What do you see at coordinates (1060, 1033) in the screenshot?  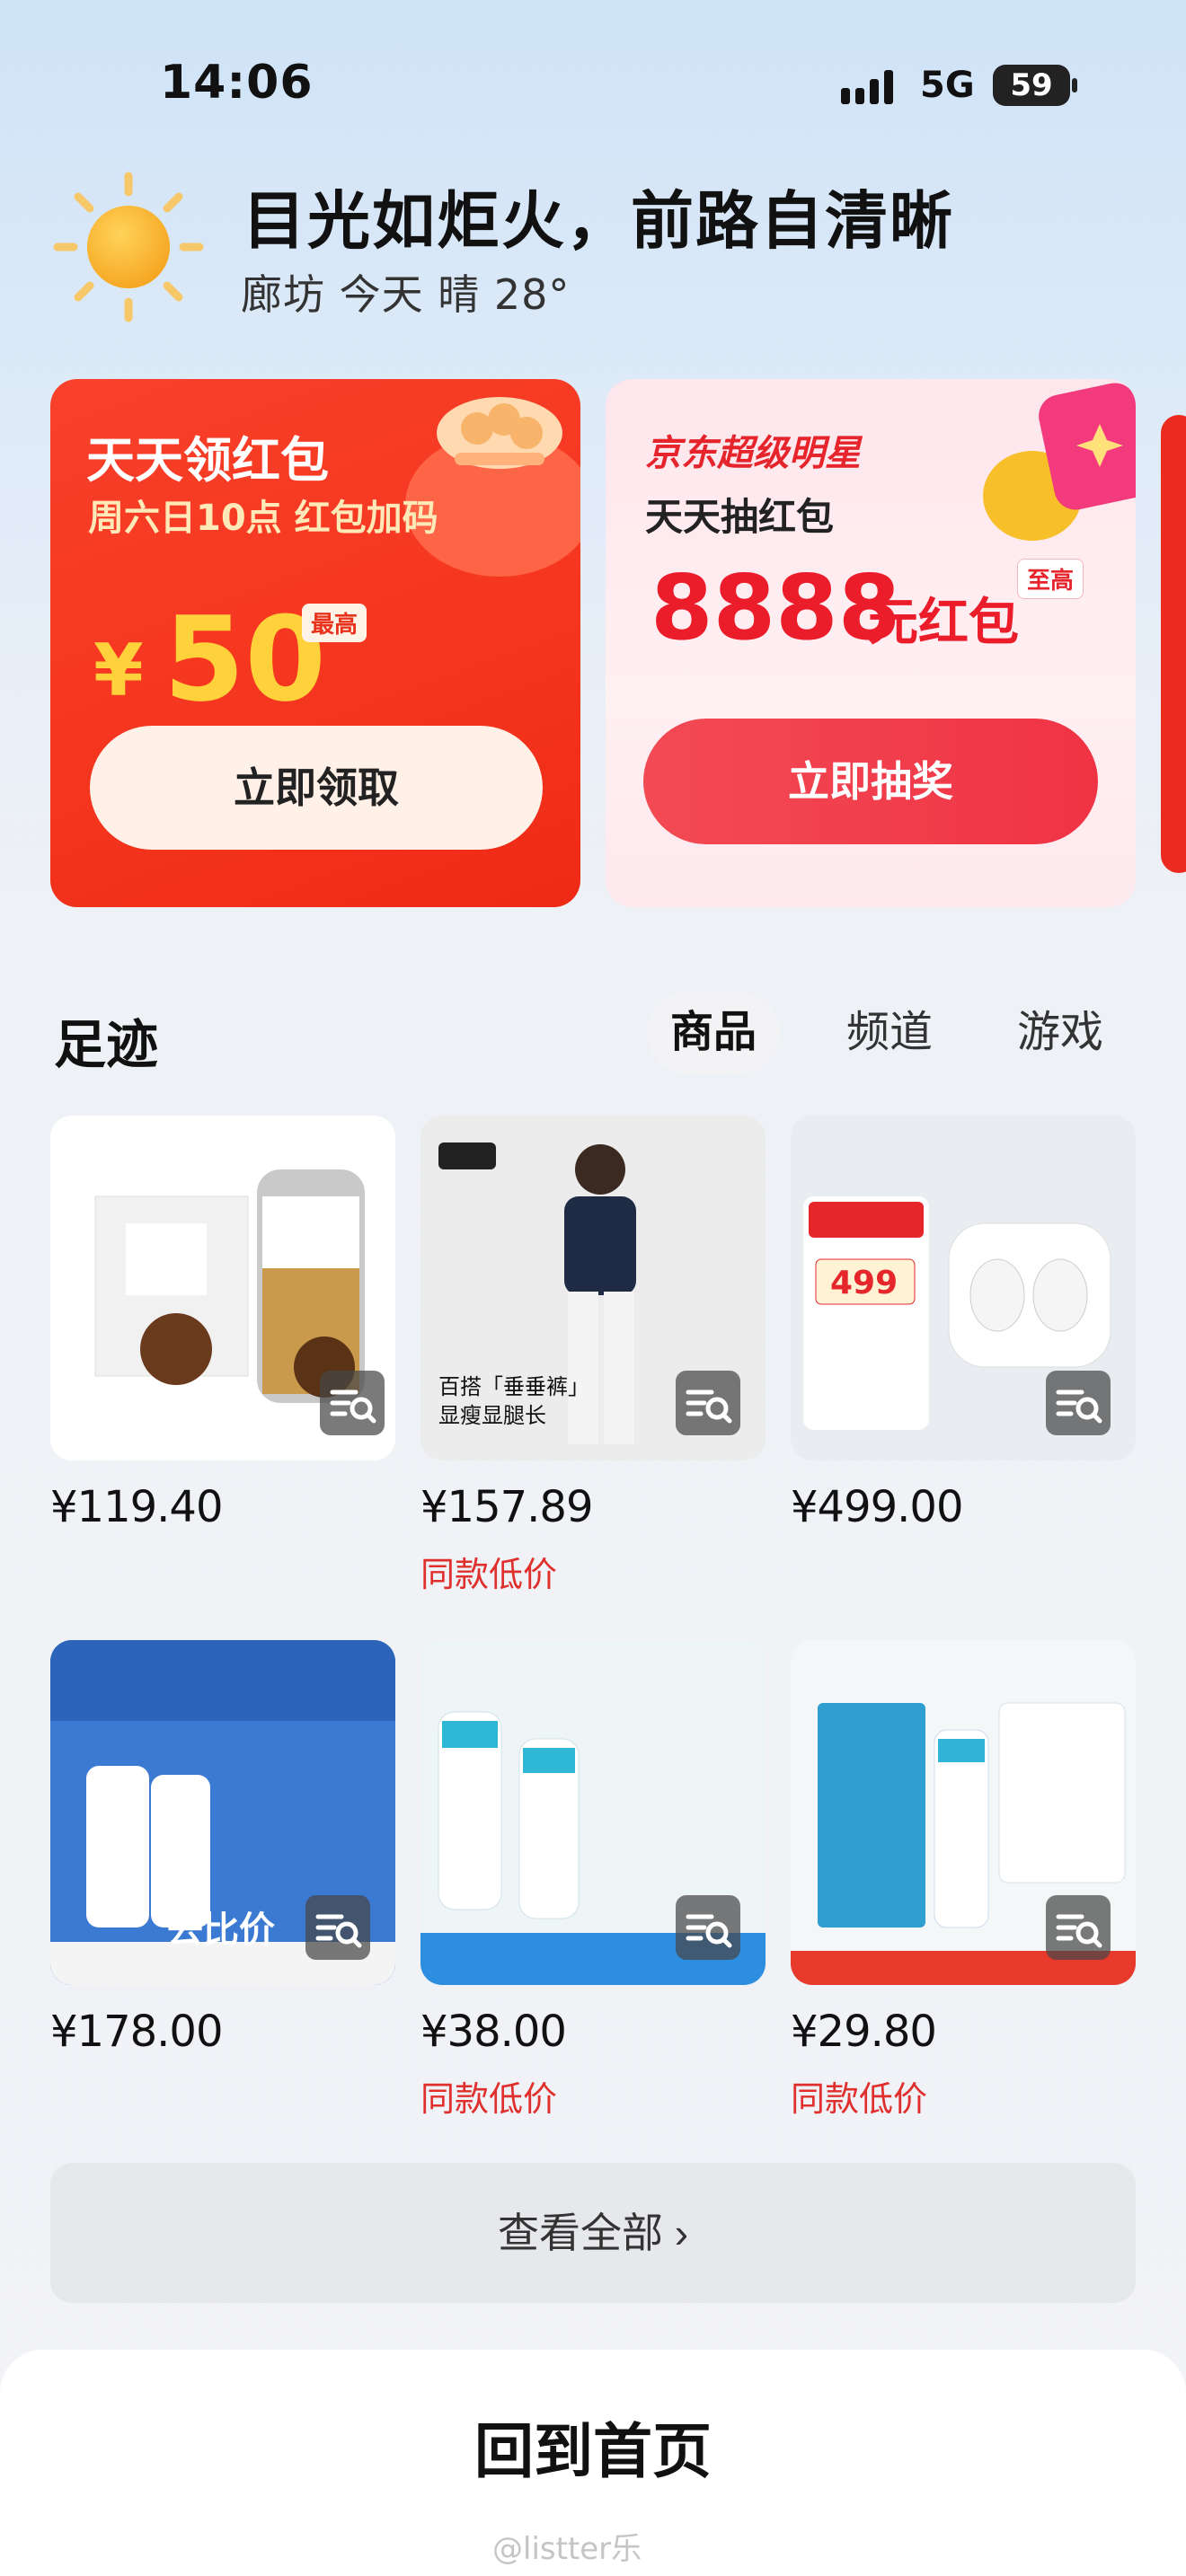 I see `tab-games: 游戏` at bounding box center [1060, 1033].